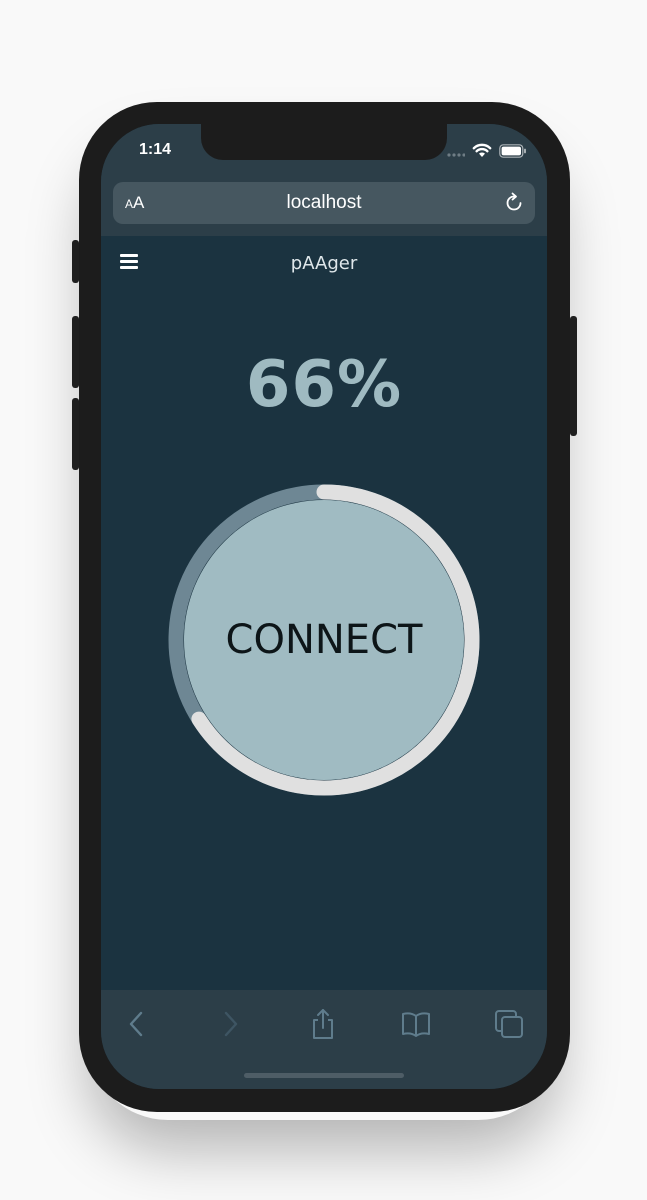  What do you see at coordinates (416, 1024) in the screenshot?
I see `book-icon` at bounding box center [416, 1024].